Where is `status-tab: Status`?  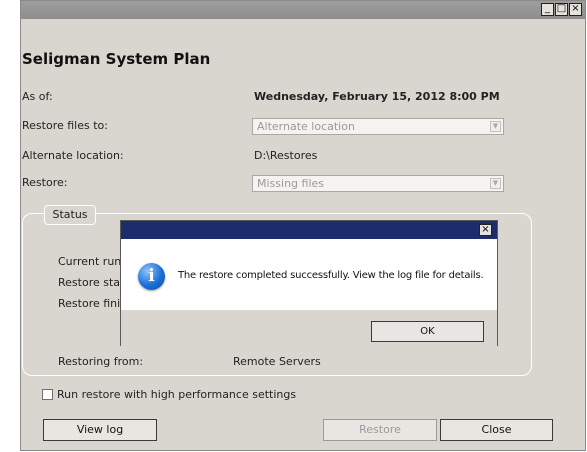
status-tab: Status is located at coordinates (70, 215).